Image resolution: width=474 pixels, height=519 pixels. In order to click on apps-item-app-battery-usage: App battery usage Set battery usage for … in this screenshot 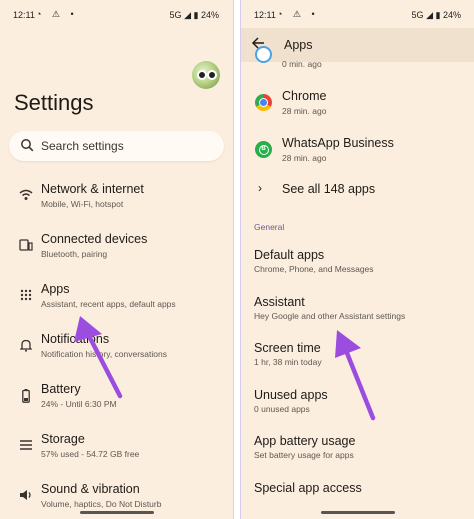, I will do `click(357, 450)`.